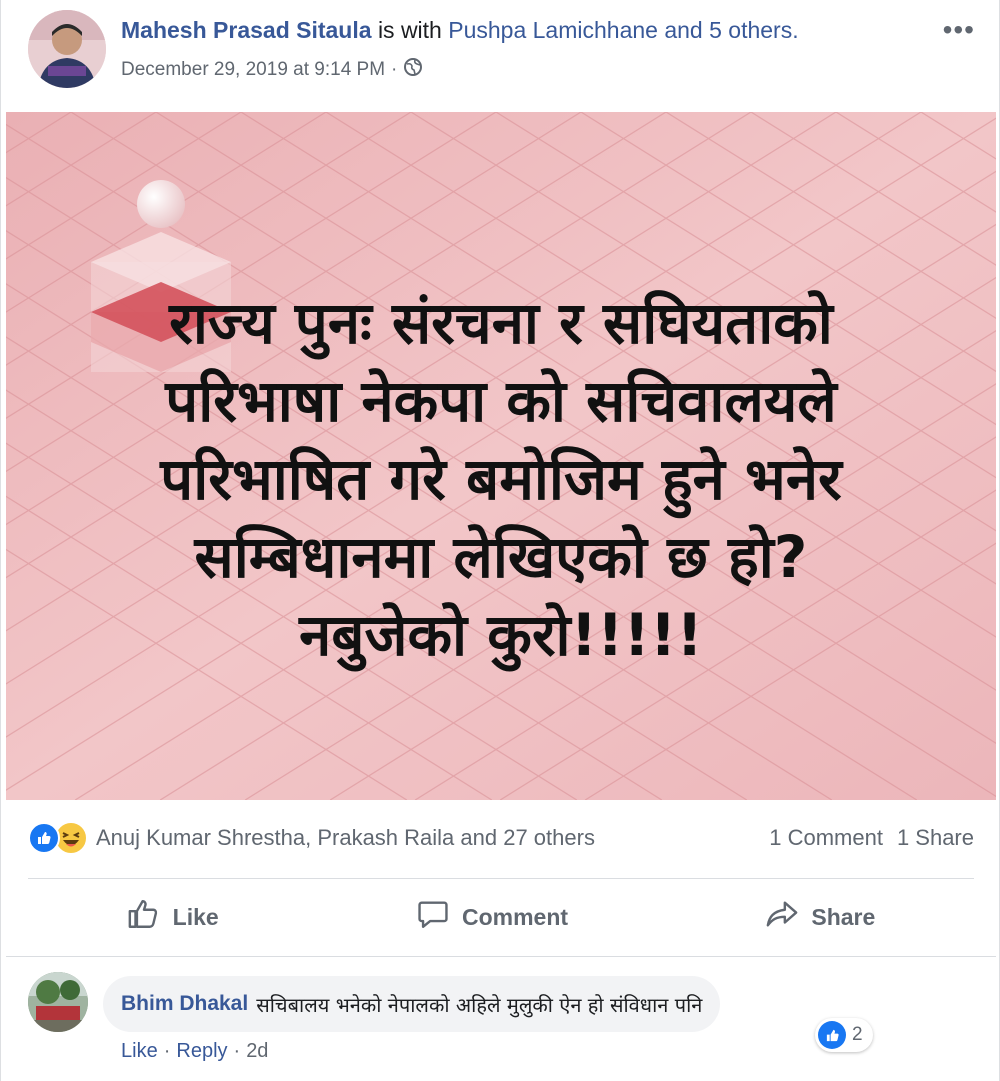 Image resolution: width=1000 pixels, height=1081 pixels. I want to click on commenter-avatar, so click(58, 1002).